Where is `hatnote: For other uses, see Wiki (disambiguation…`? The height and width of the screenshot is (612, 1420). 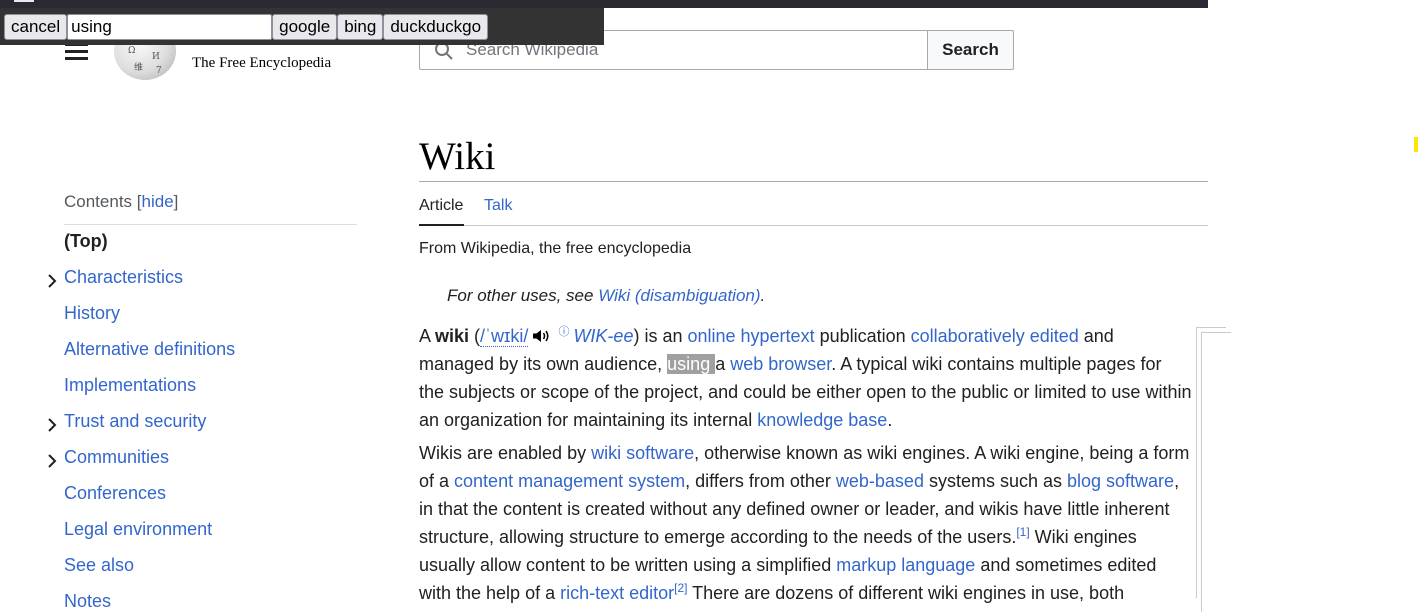
hatnote: For other uses, see Wiki (disambiguation… is located at coordinates (606, 296).